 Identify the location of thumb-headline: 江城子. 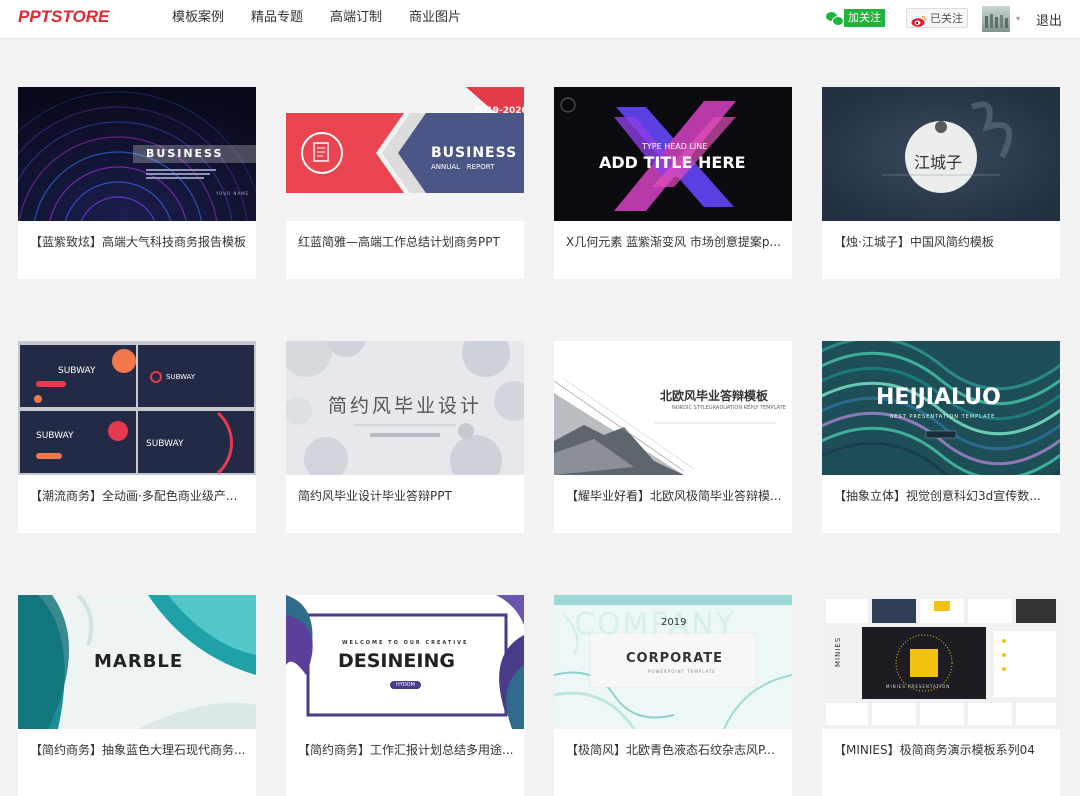
(938, 162).